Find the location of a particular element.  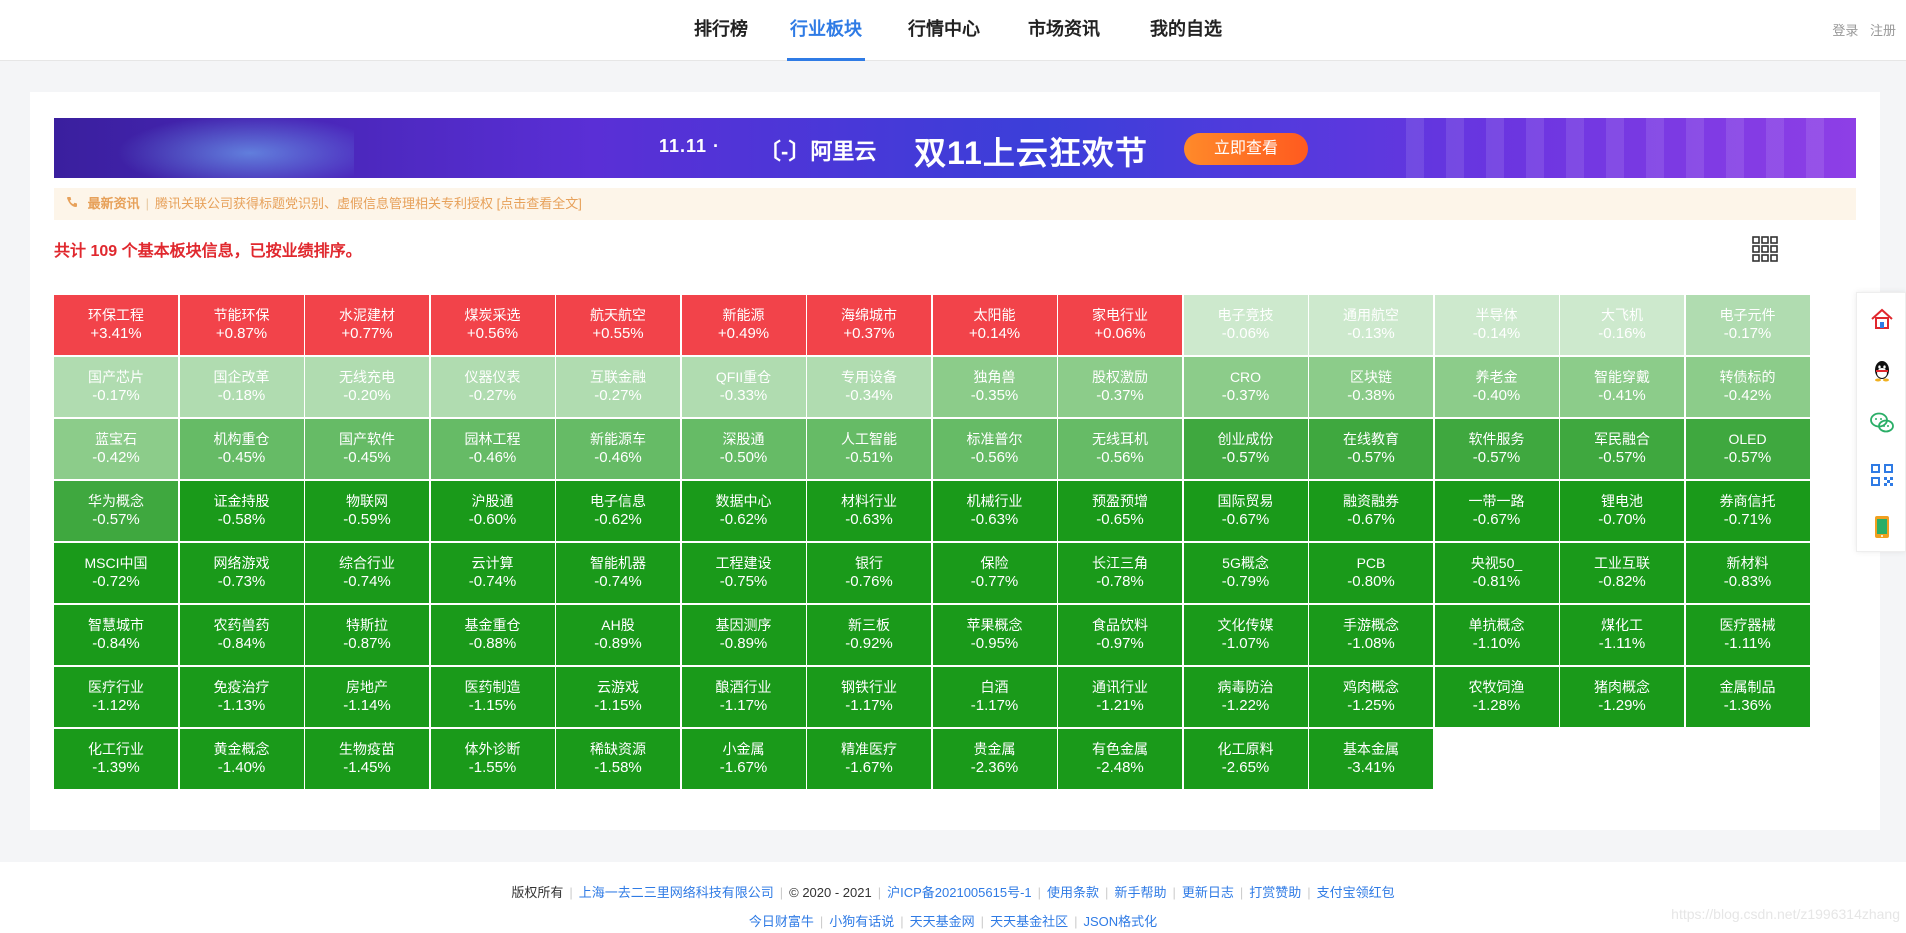

login-link: 登录 is located at coordinates (1845, 30).